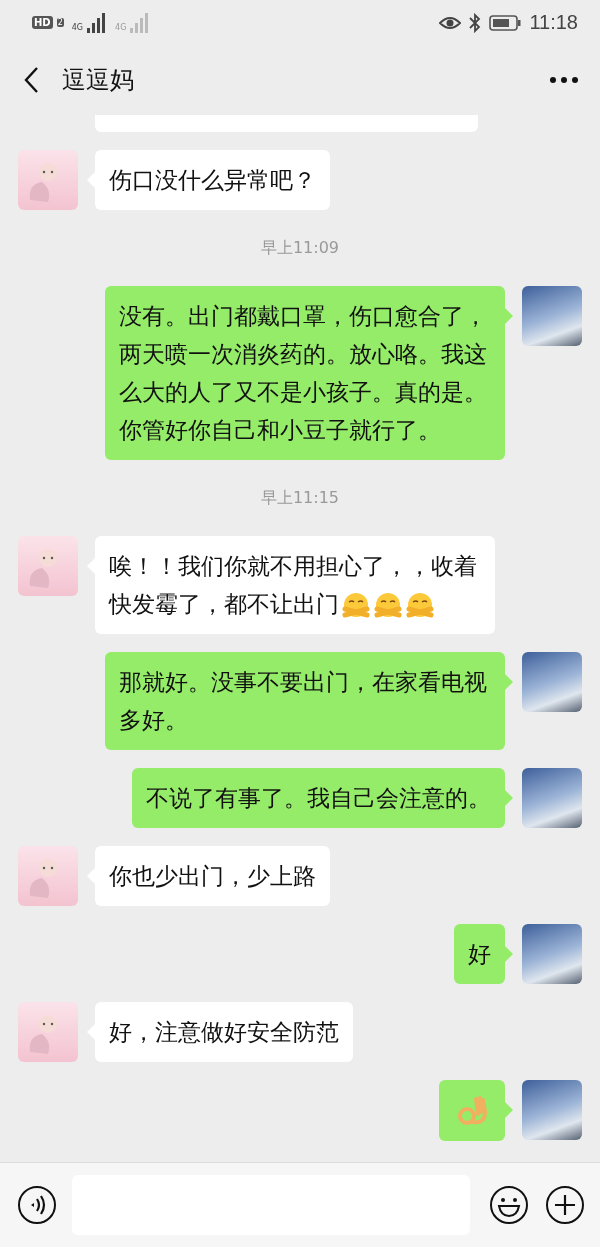 The height and width of the screenshot is (1247, 600). I want to click on back-icon, so click(31, 80).